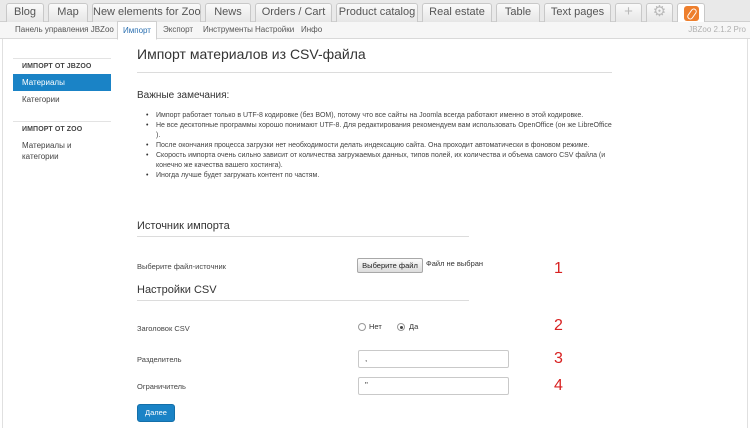 The height and width of the screenshot is (428, 750). What do you see at coordinates (558, 385) in the screenshot?
I see `annotation-number: 4` at bounding box center [558, 385].